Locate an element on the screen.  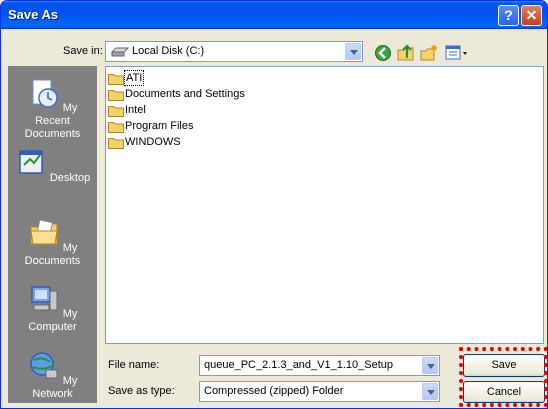
my-documents-icon is located at coordinates (44, 232).